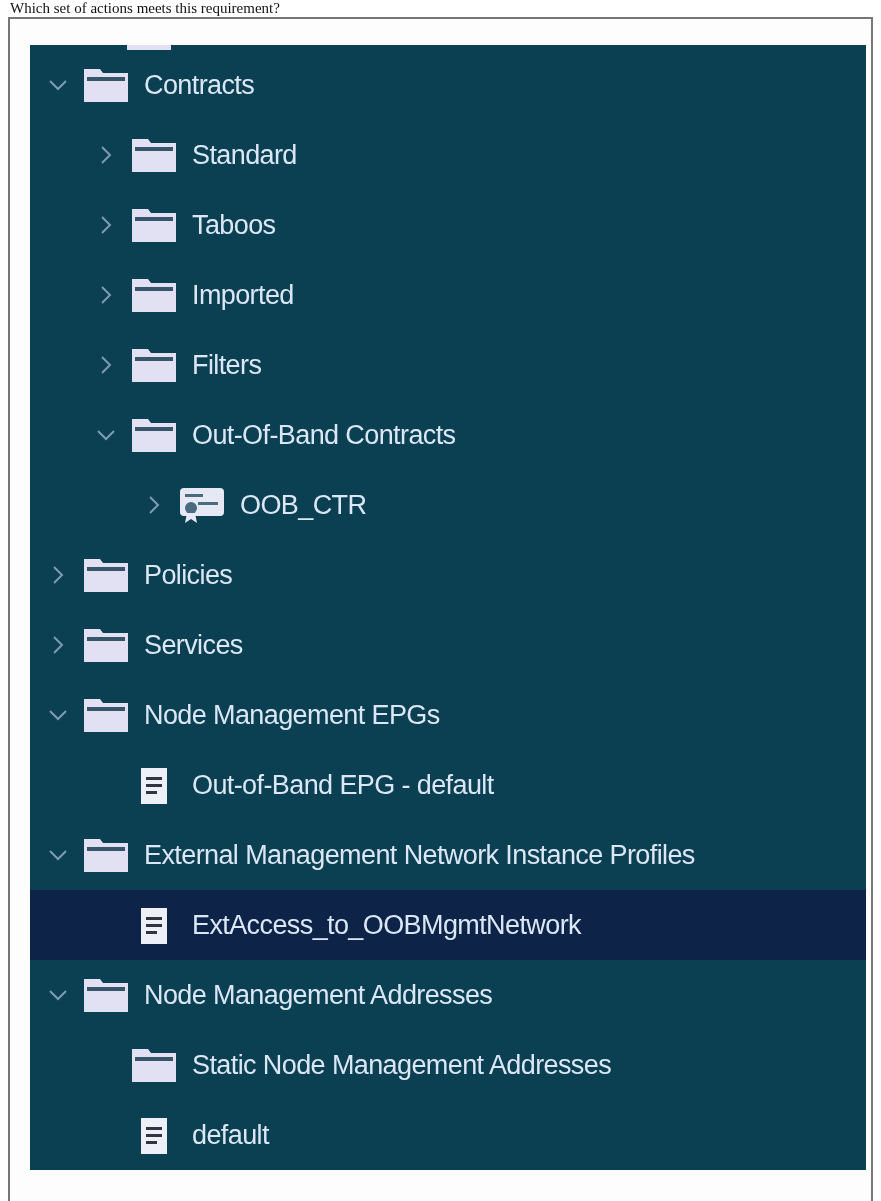  Describe the element at coordinates (230, 1135) in the screenshot. I see `tree-item-label: default` at that location.